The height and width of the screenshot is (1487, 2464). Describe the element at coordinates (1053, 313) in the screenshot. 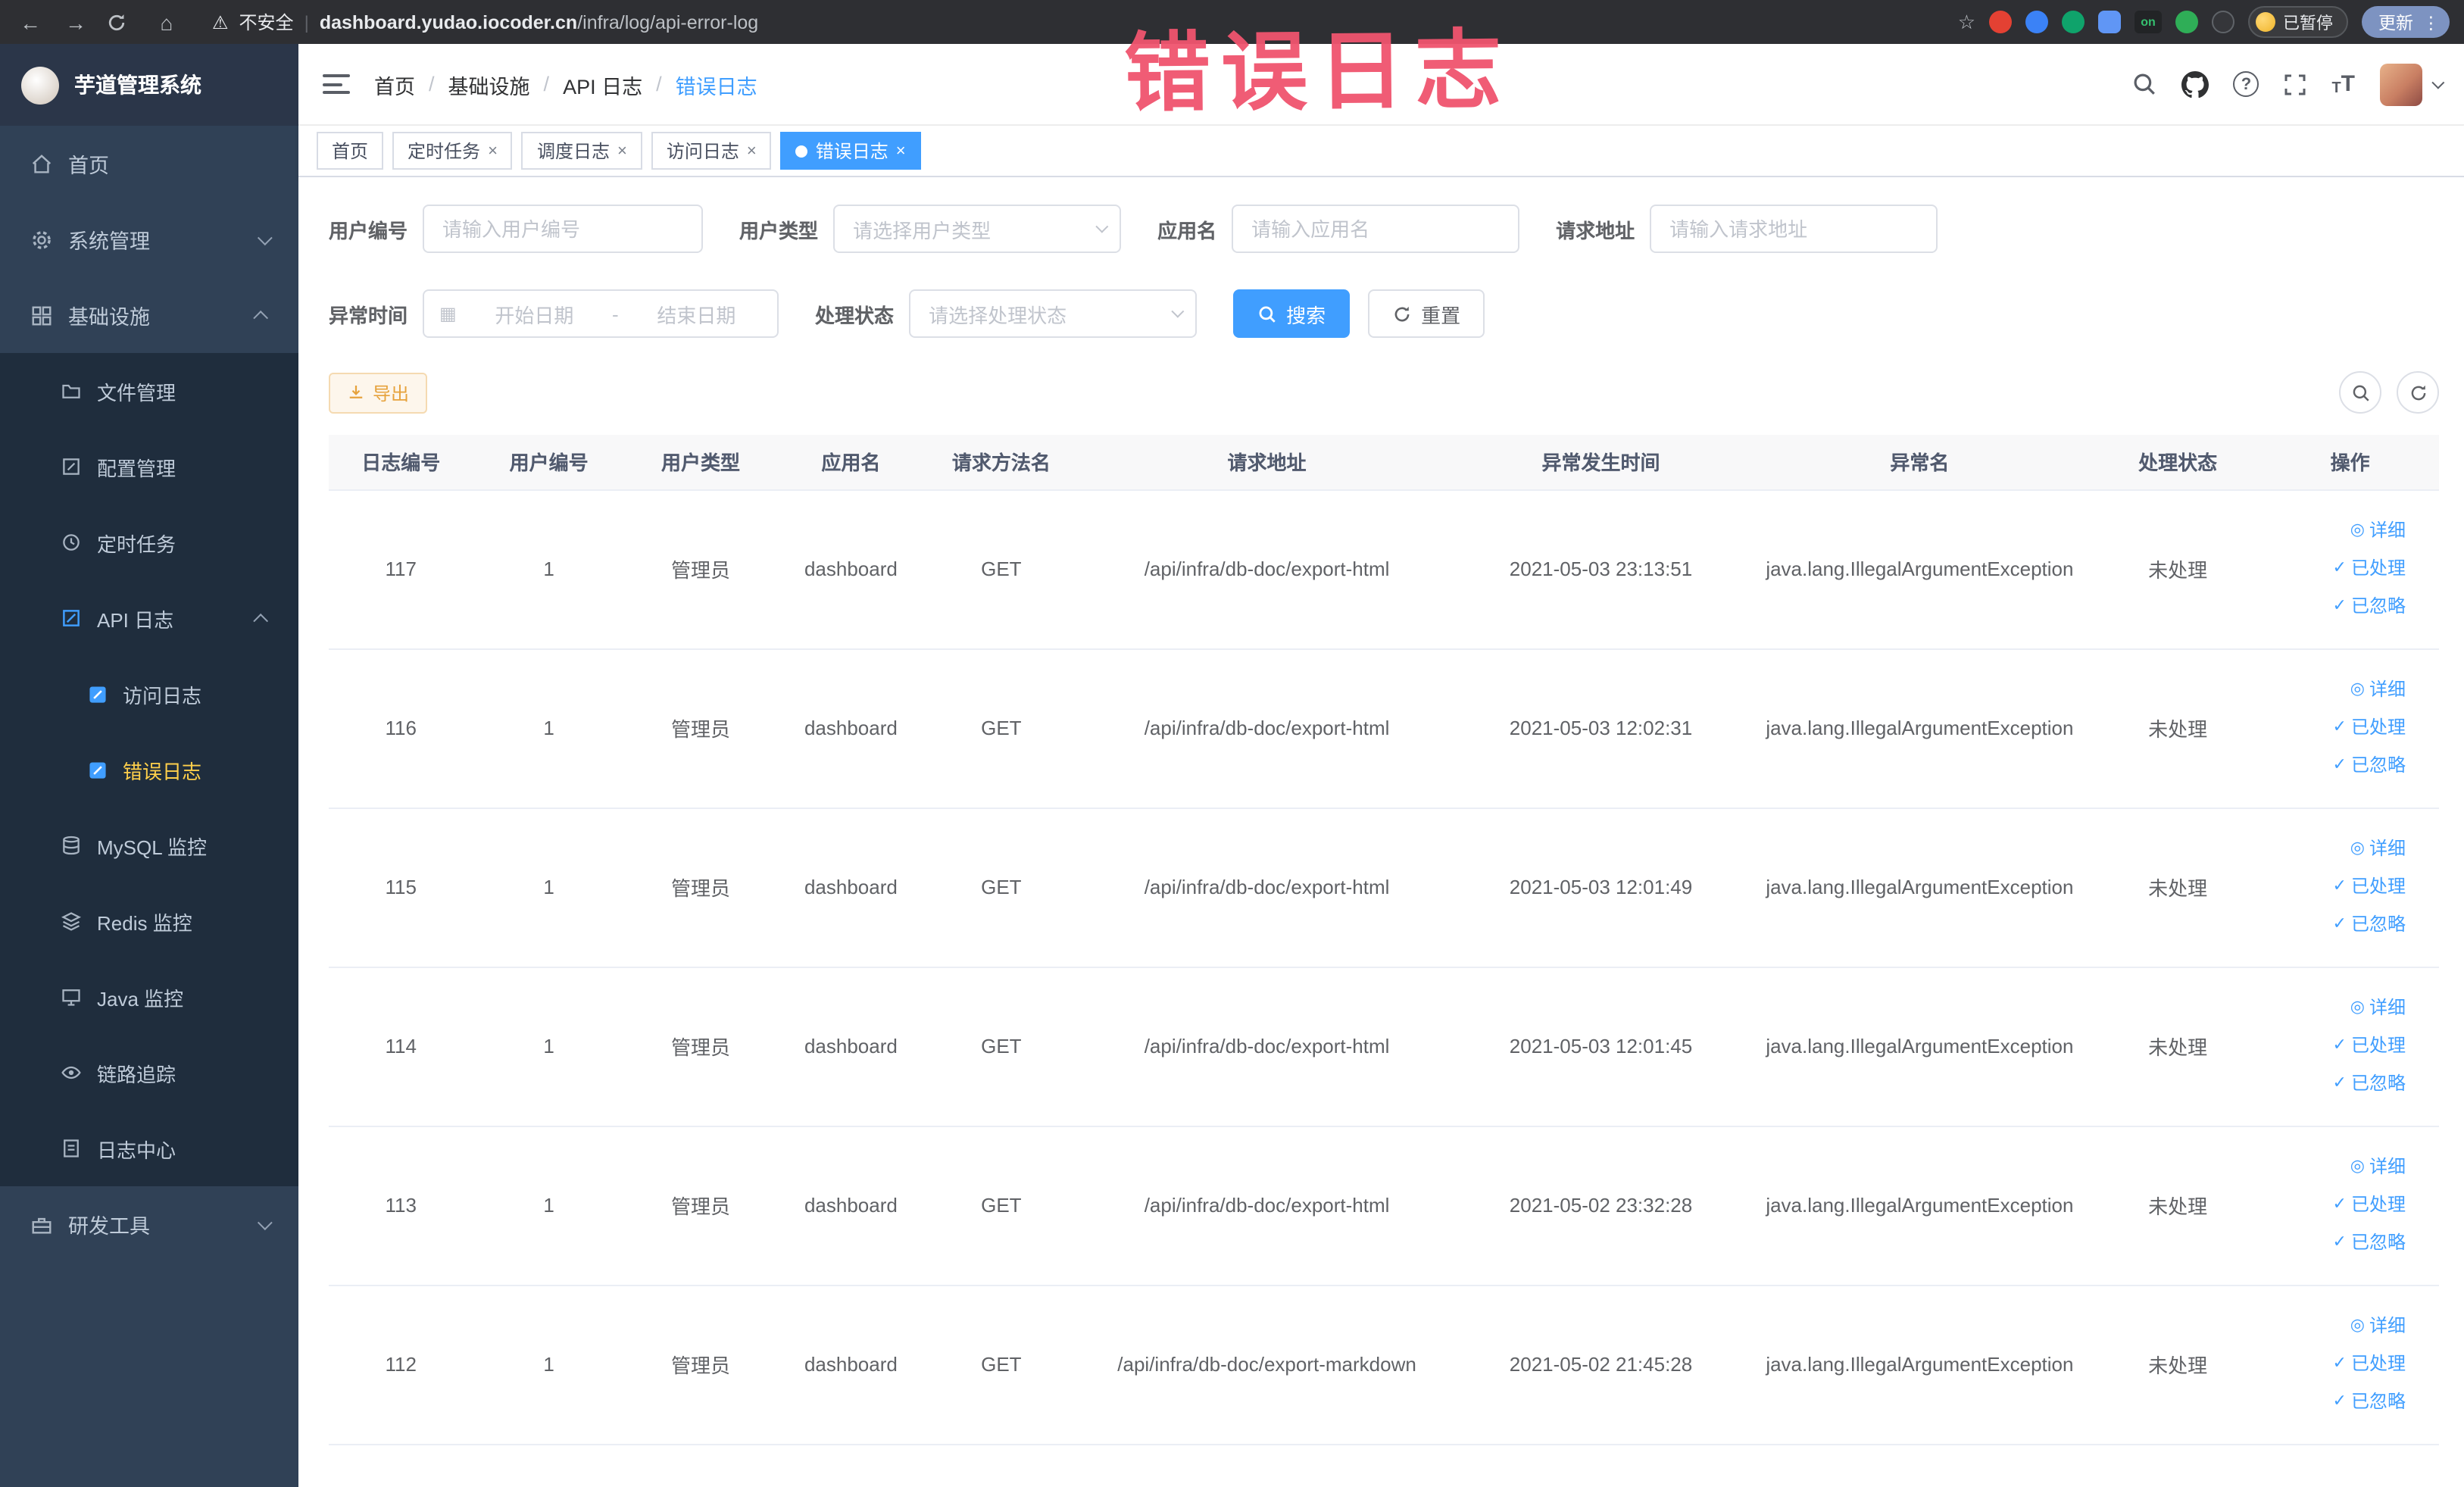

I see `process-status-select: 请选择处理状态` at that location.